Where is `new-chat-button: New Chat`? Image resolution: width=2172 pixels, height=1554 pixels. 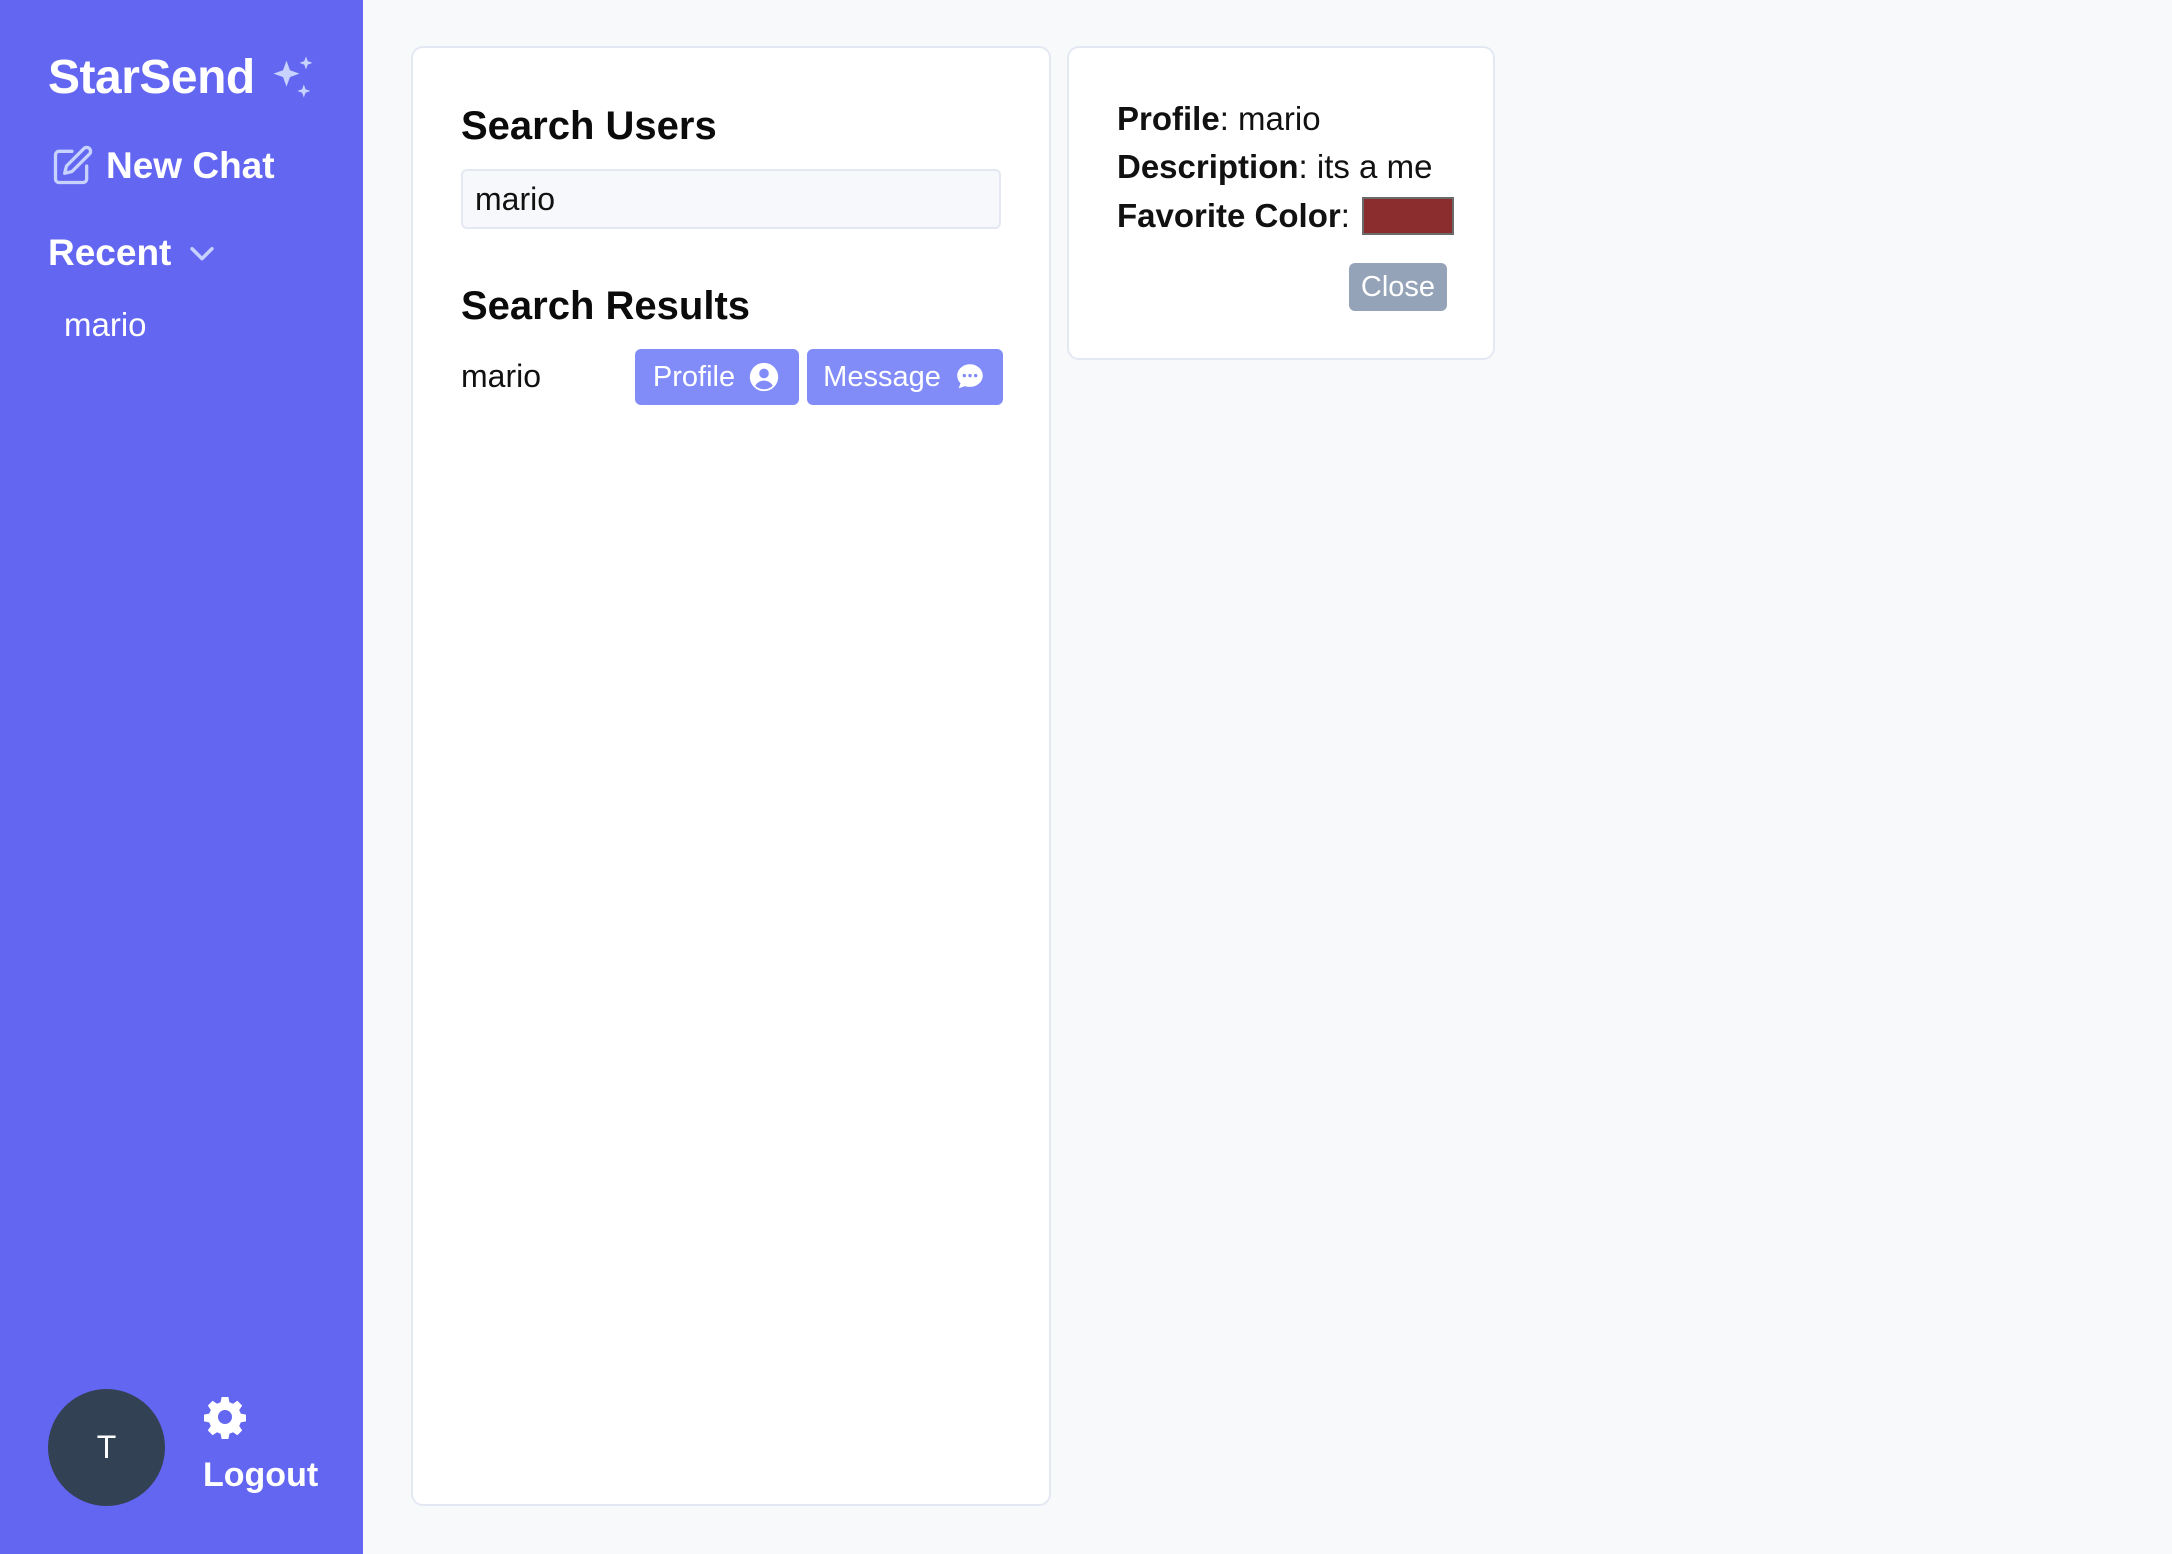
new-chat-button: New Chat is located at coordinates (162, 166).